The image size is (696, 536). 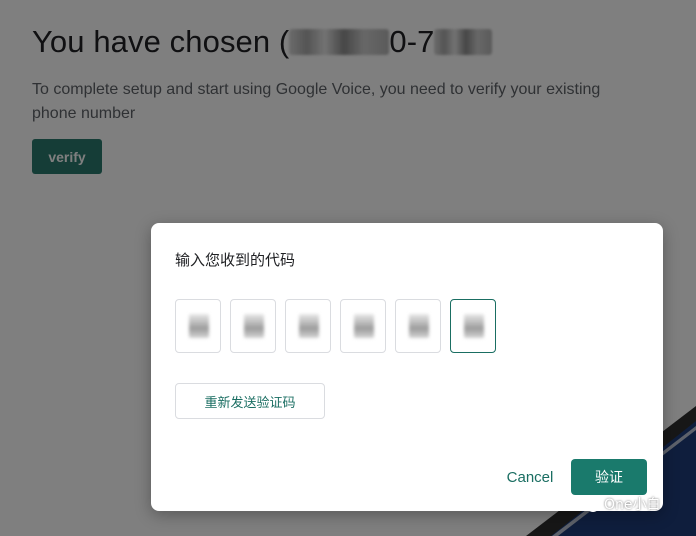 What do you see at coordinates (335, 326) in the screenshot?
I see `code-input-row` at bounding box center [335, 326].